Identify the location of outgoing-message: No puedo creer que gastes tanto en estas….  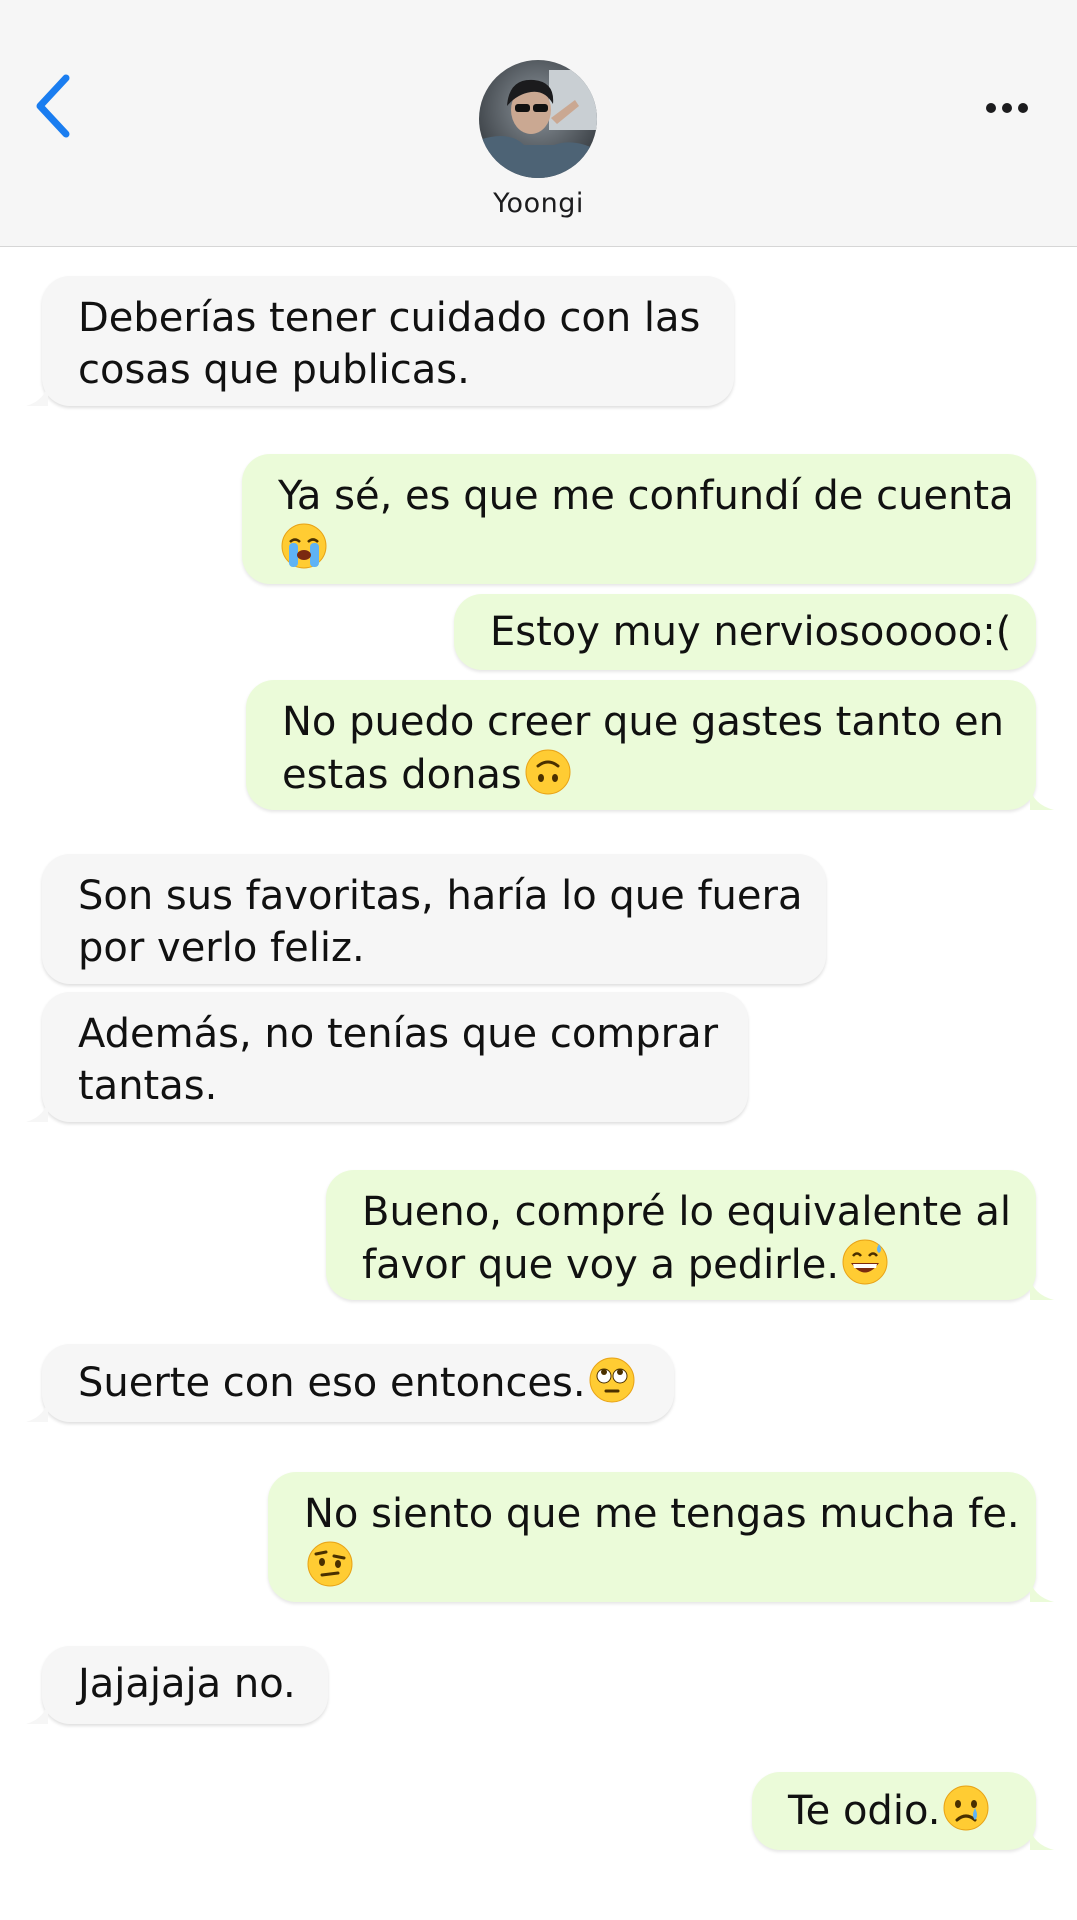
(650, 745).